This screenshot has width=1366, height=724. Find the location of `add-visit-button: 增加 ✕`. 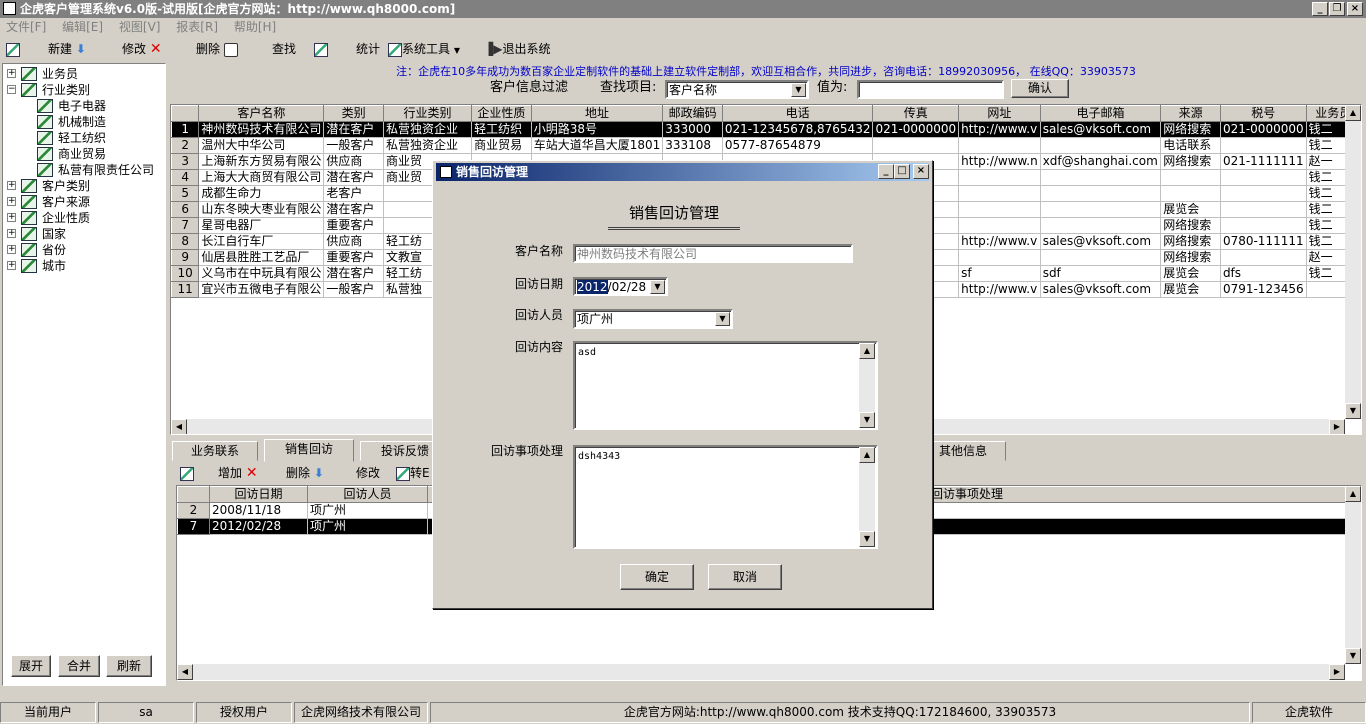

add-visit-button: 增加 ✕ is located at coordinates (238, 473).